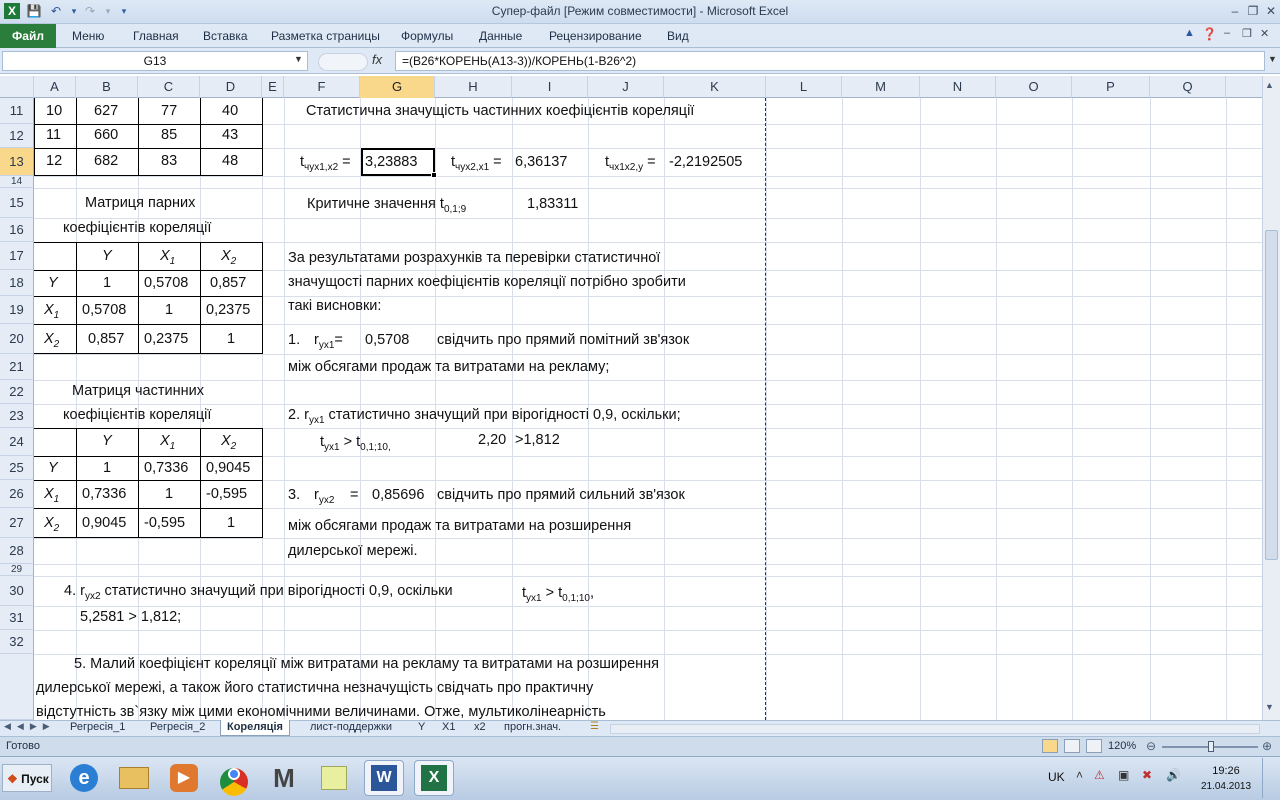 This screenshot has height=800, width=1280. Describe the element at coordinates (387, 340) in the screenshot. I see `item-1-value: 0,5708` at that location.